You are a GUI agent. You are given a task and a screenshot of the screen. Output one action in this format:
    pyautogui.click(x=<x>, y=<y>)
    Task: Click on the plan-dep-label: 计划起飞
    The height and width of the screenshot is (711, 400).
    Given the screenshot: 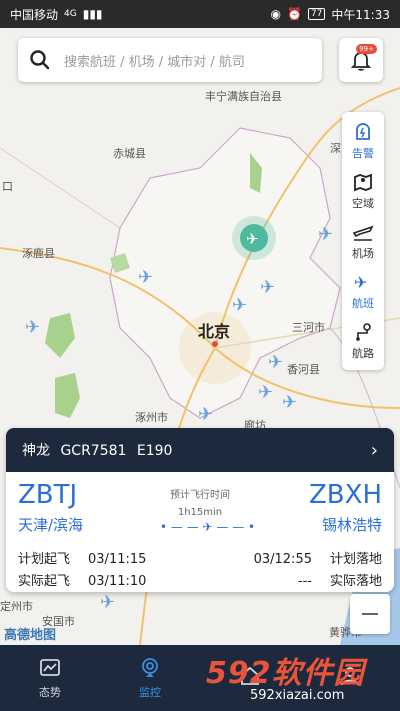 What is the action you would take?
    pyautogui.click(x=44, y=559)
    